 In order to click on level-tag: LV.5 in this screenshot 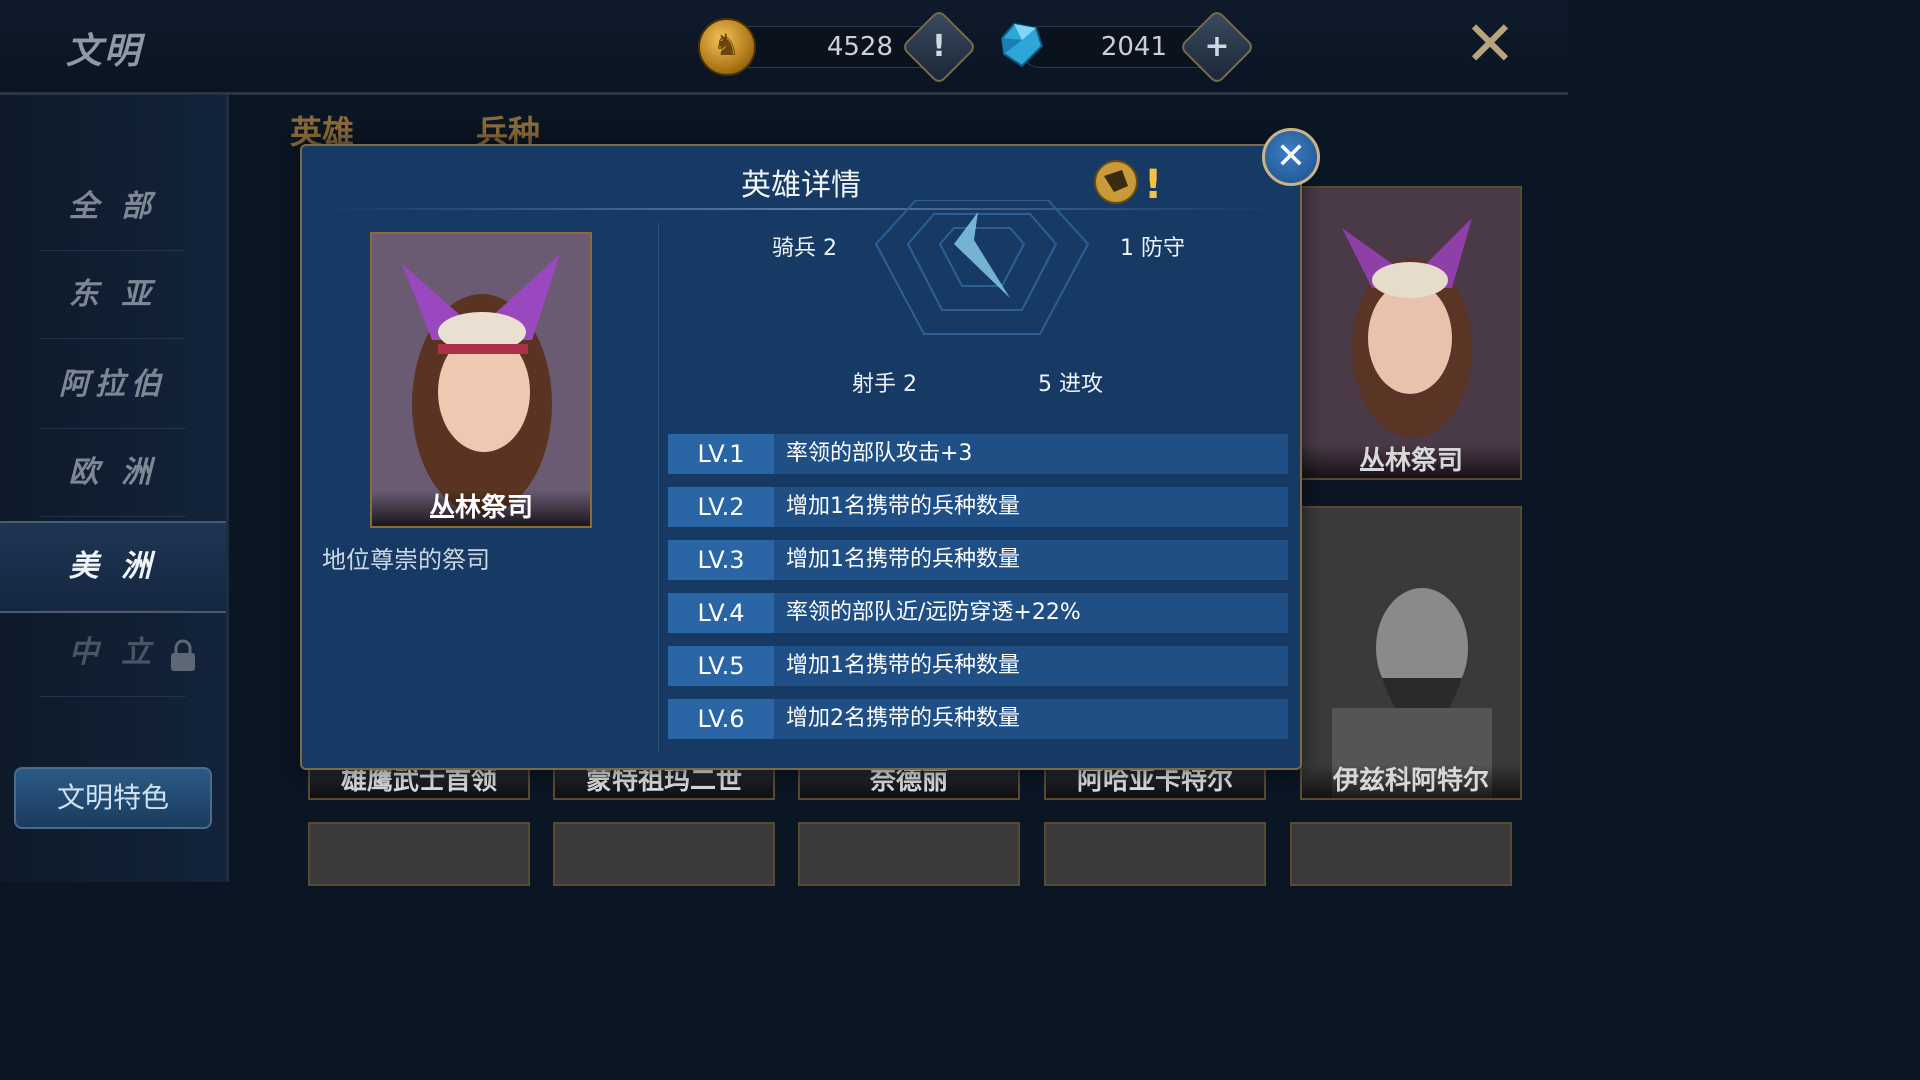, I will do `click(721, 666)`.